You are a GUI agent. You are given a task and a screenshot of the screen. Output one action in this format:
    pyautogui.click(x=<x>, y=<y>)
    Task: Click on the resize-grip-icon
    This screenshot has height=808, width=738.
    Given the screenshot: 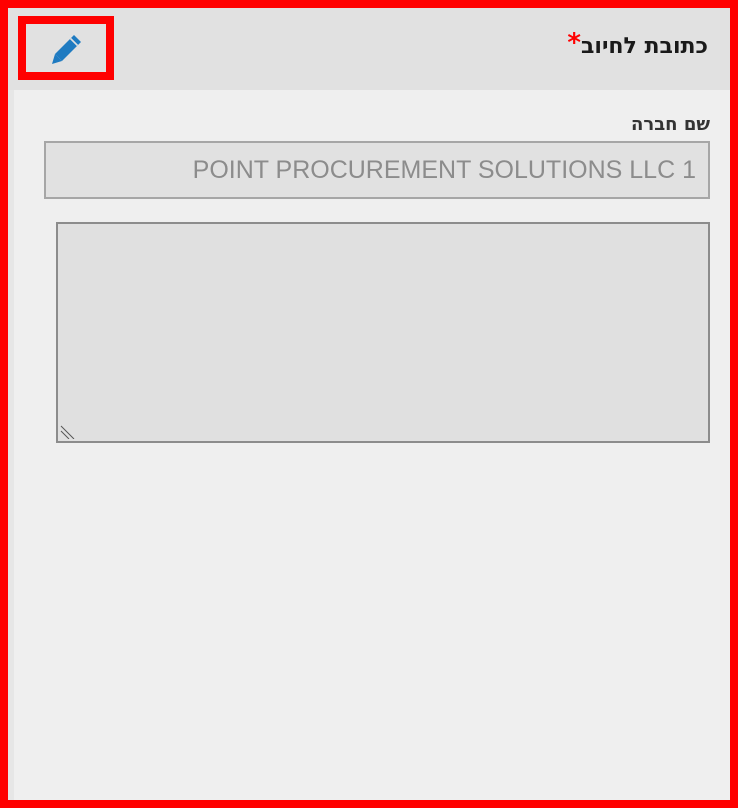 What is the action you would take?
    pyautogui.click(x=69, y=430)
    